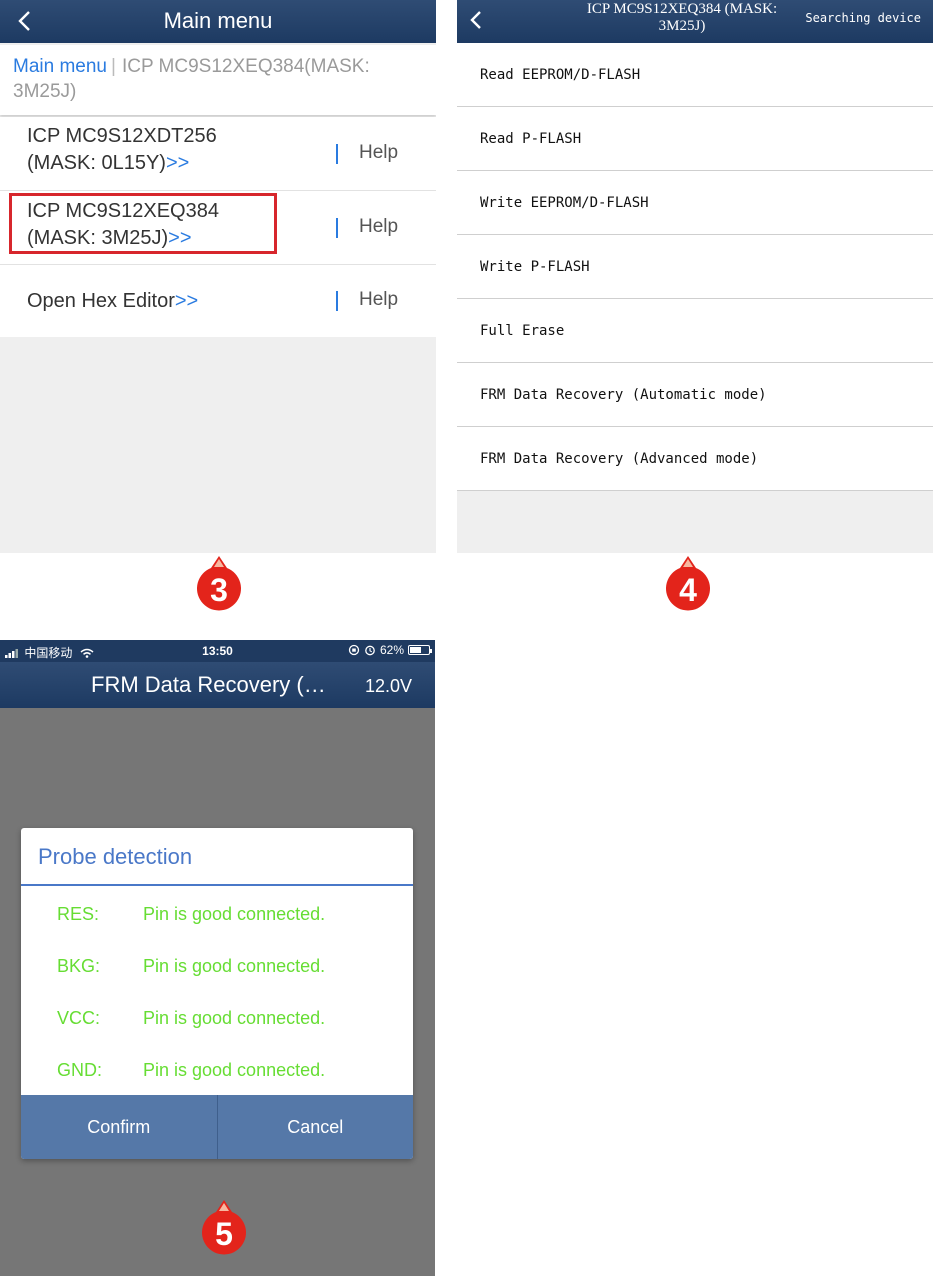 This screenshot has height=1276, width=933. What do you see at coordinates (370, 650) in the screenshot?
I see `alarm-icon` at bounding box center [370, 650].